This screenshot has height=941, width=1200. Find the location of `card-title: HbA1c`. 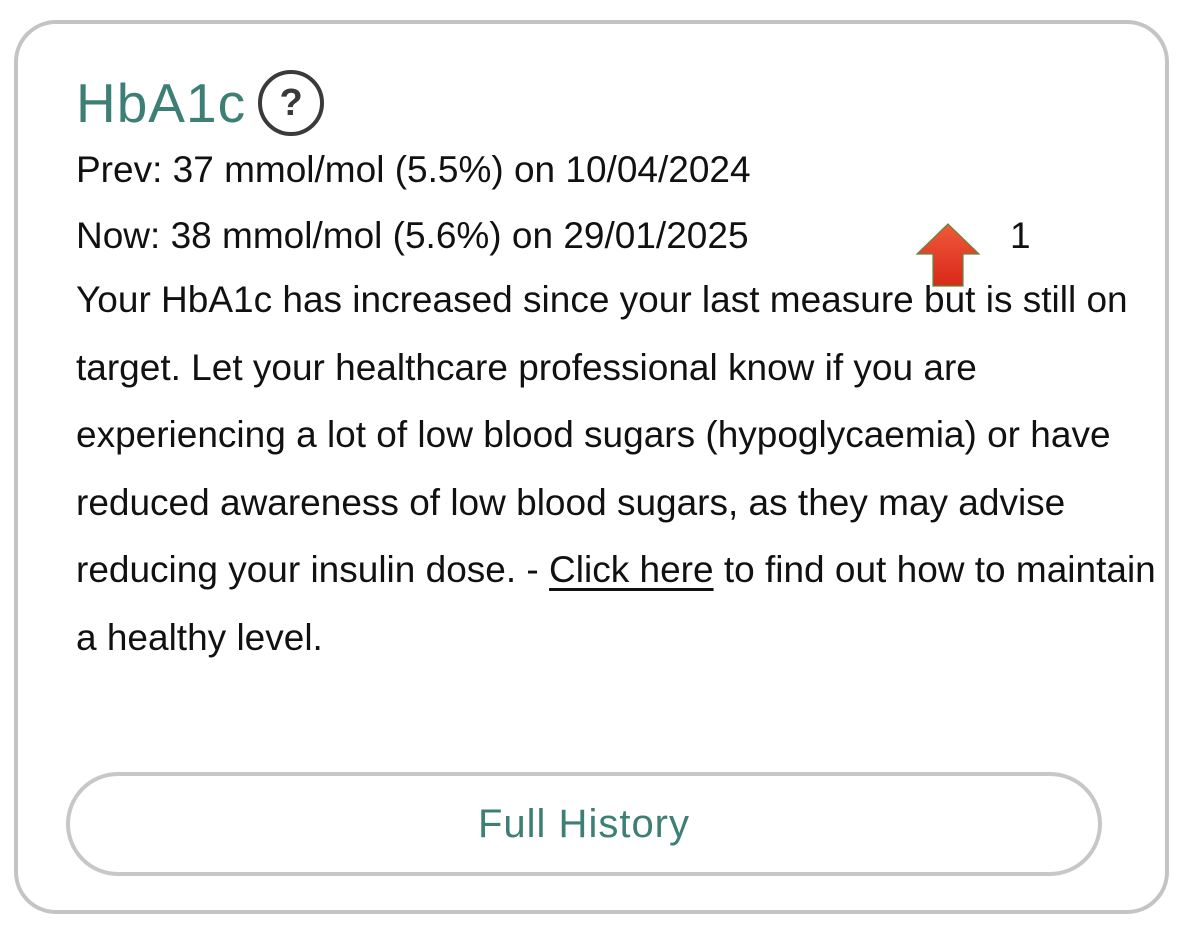

card-title: HbA1c is located at coordinates (161, 103).